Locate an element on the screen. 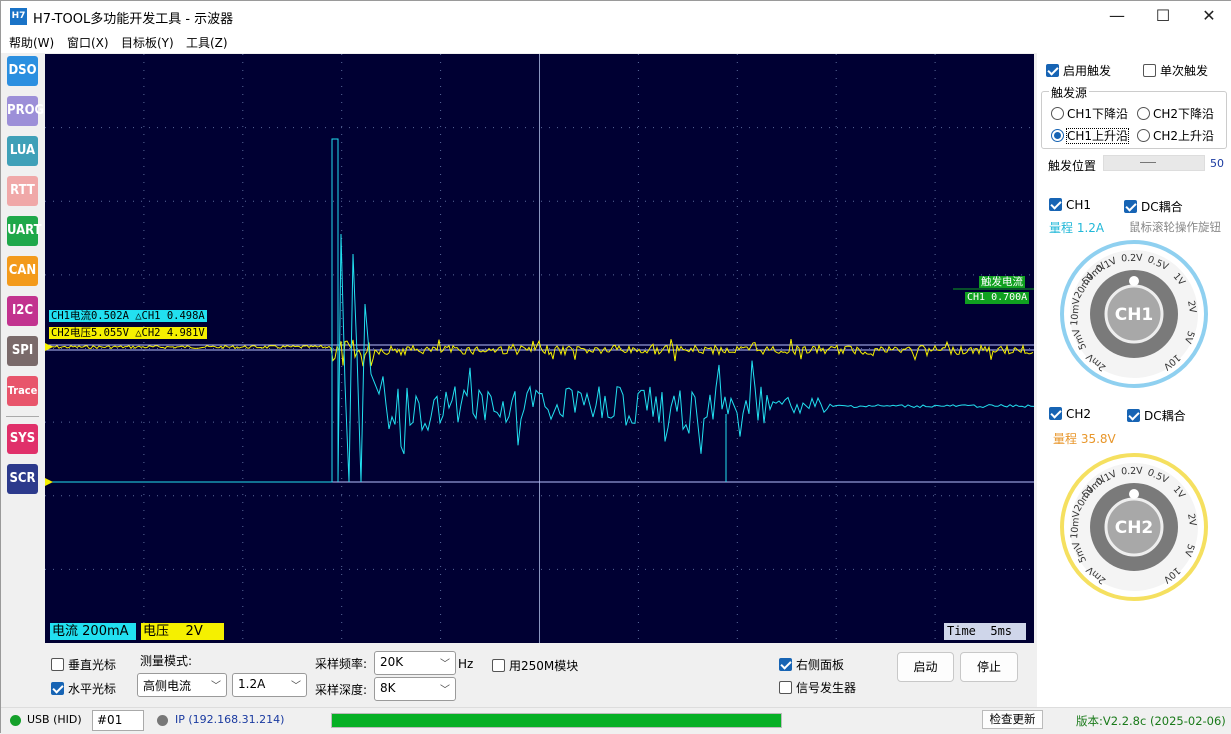 The image size is (1231, 734). close-button: ✕ is located at coordinates (1208, 16).